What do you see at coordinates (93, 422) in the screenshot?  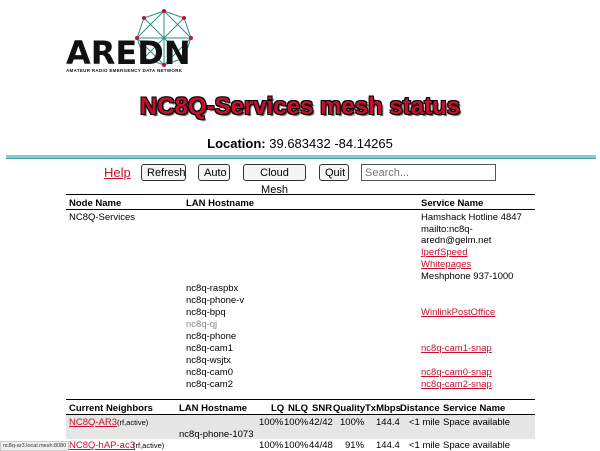 I see `neighbor-link: NC8Q-AR3` at bounding box center [93, 422].